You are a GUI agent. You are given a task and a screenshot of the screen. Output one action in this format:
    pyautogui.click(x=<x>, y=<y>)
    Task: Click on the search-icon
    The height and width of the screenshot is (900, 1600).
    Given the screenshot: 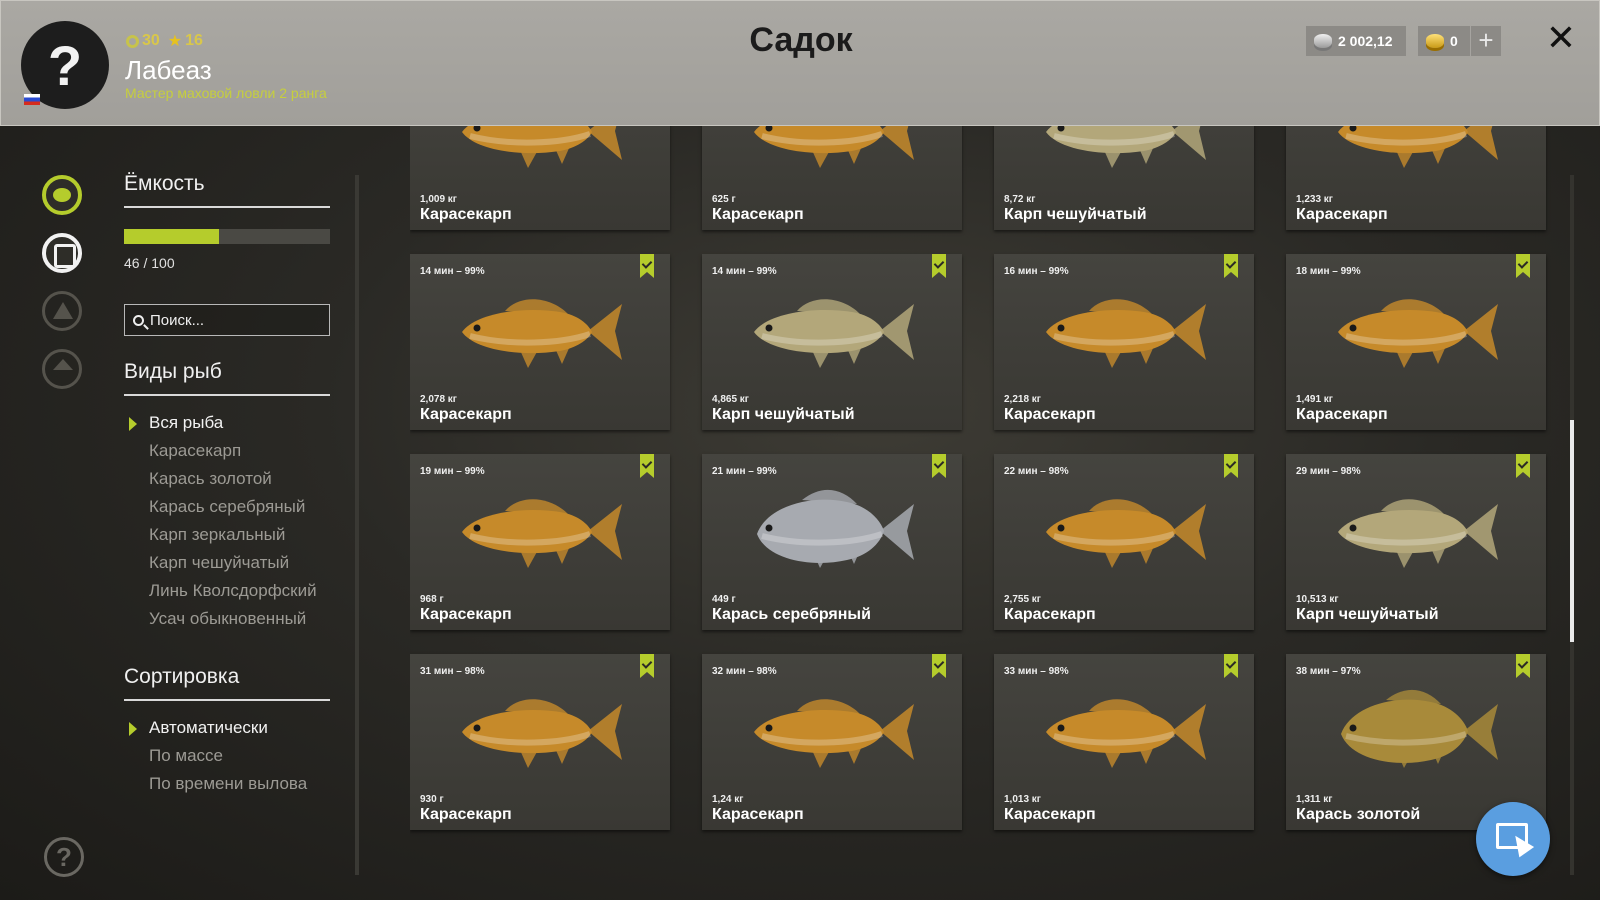 What is the action you would take?
    pyautogui.click(x=138, y=320)
    